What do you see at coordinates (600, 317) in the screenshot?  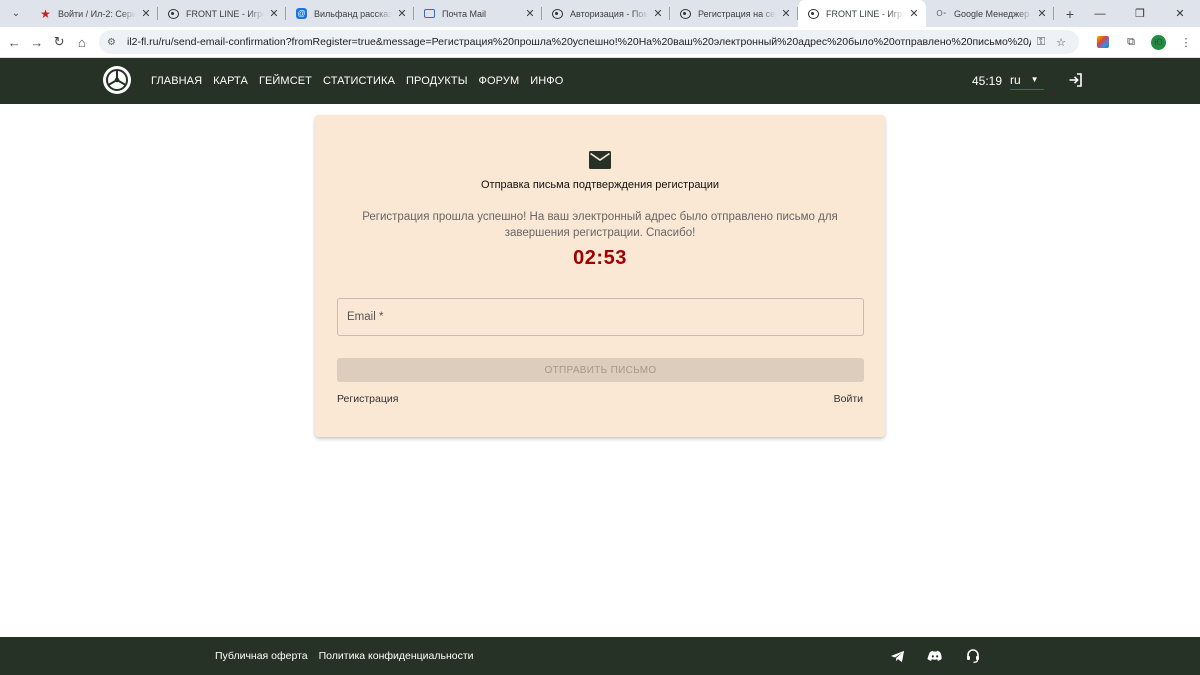 I see `email-field: Email *` at bounding box center [600, 317].